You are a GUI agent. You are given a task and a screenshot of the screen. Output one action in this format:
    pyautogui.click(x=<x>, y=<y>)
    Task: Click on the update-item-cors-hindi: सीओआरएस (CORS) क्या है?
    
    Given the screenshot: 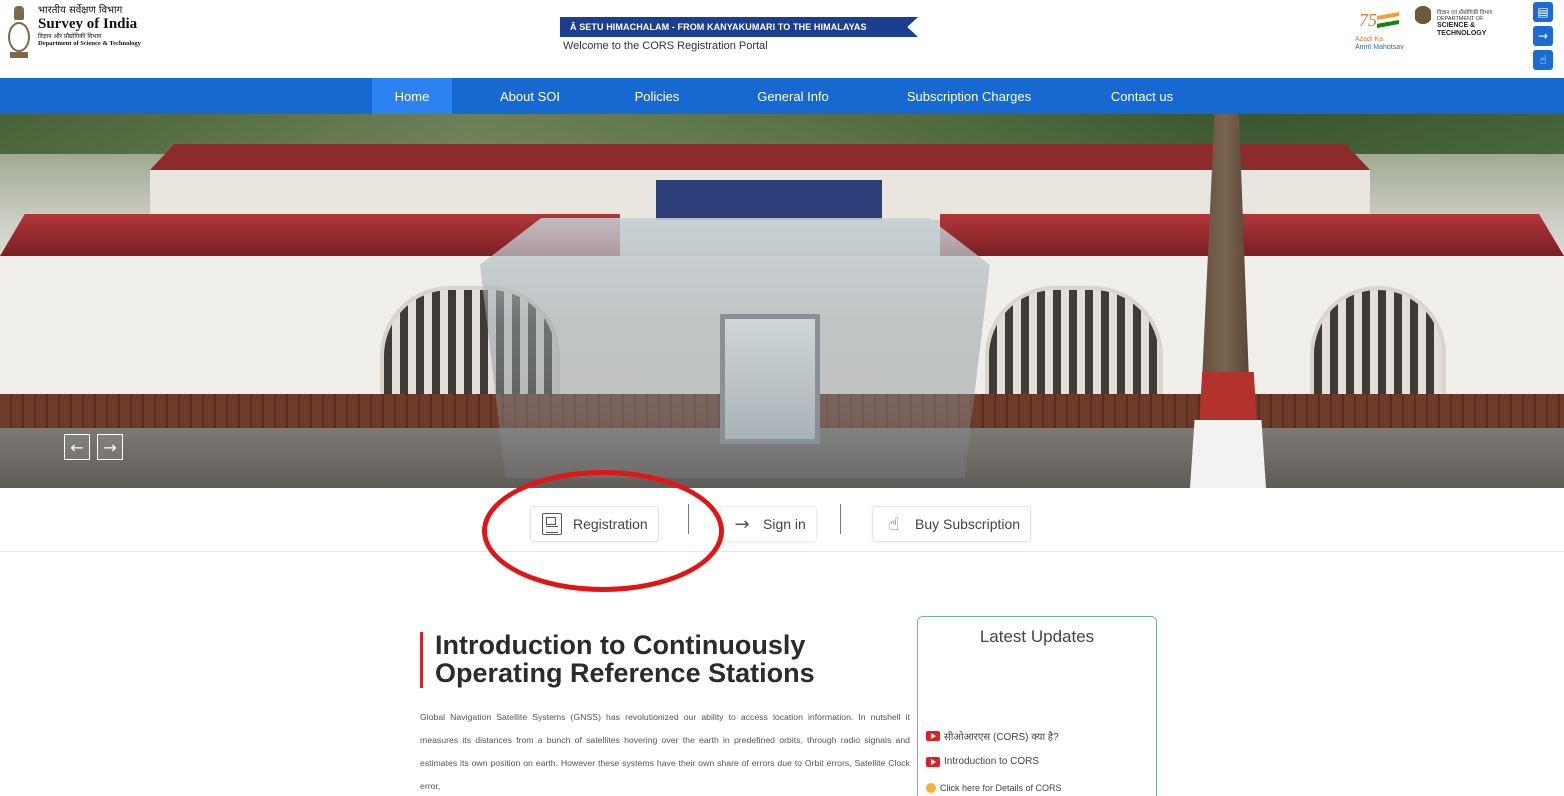 What is the action you would take?
    pyautogui.click(x=992, y=736)
    